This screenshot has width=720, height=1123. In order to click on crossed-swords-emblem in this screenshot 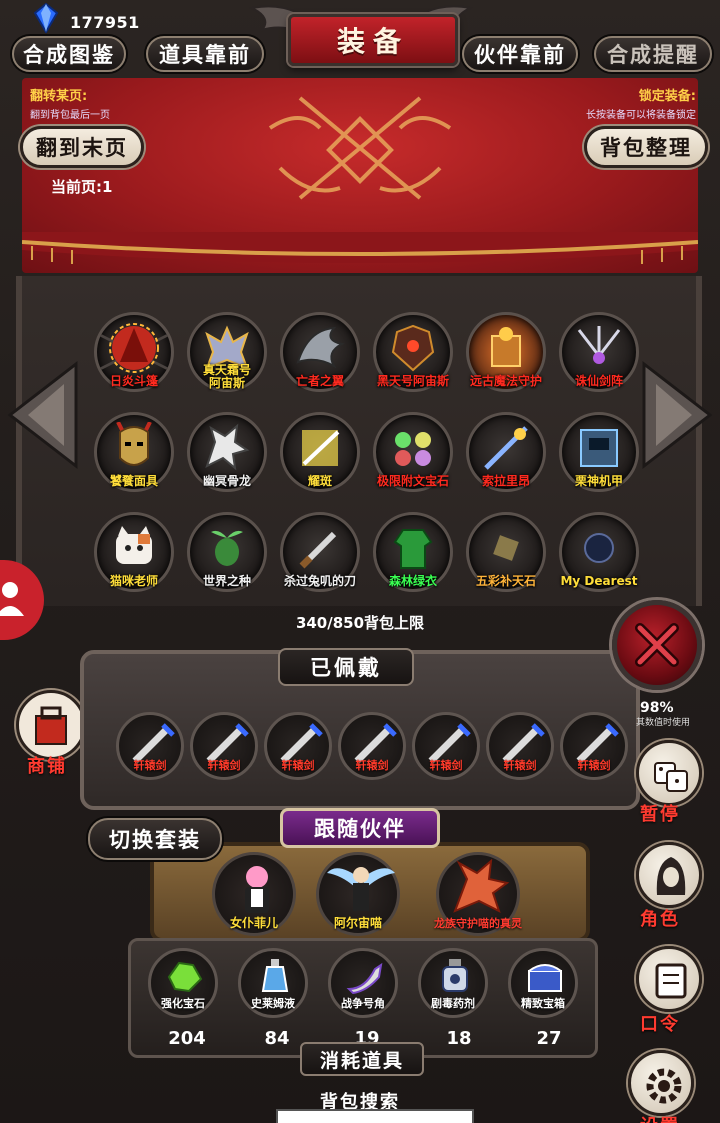, I will do `click(360, 148)`.